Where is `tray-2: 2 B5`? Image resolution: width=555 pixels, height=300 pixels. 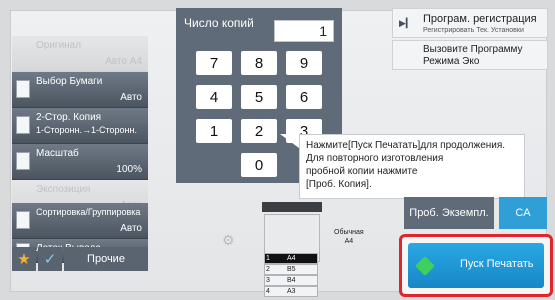
tray-2: 2 B5 is located at coordinates (291, 269).